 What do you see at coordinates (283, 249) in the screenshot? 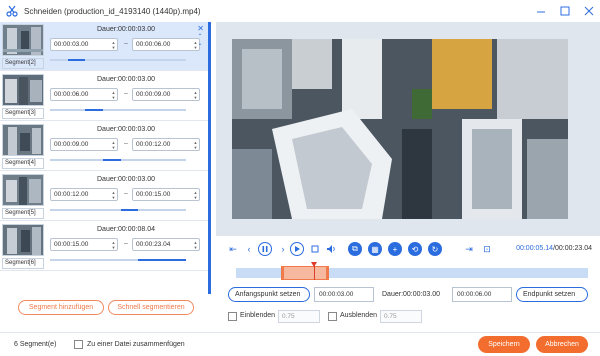
I see `next-frame-icon: ›` at bounding box center [283, 249].